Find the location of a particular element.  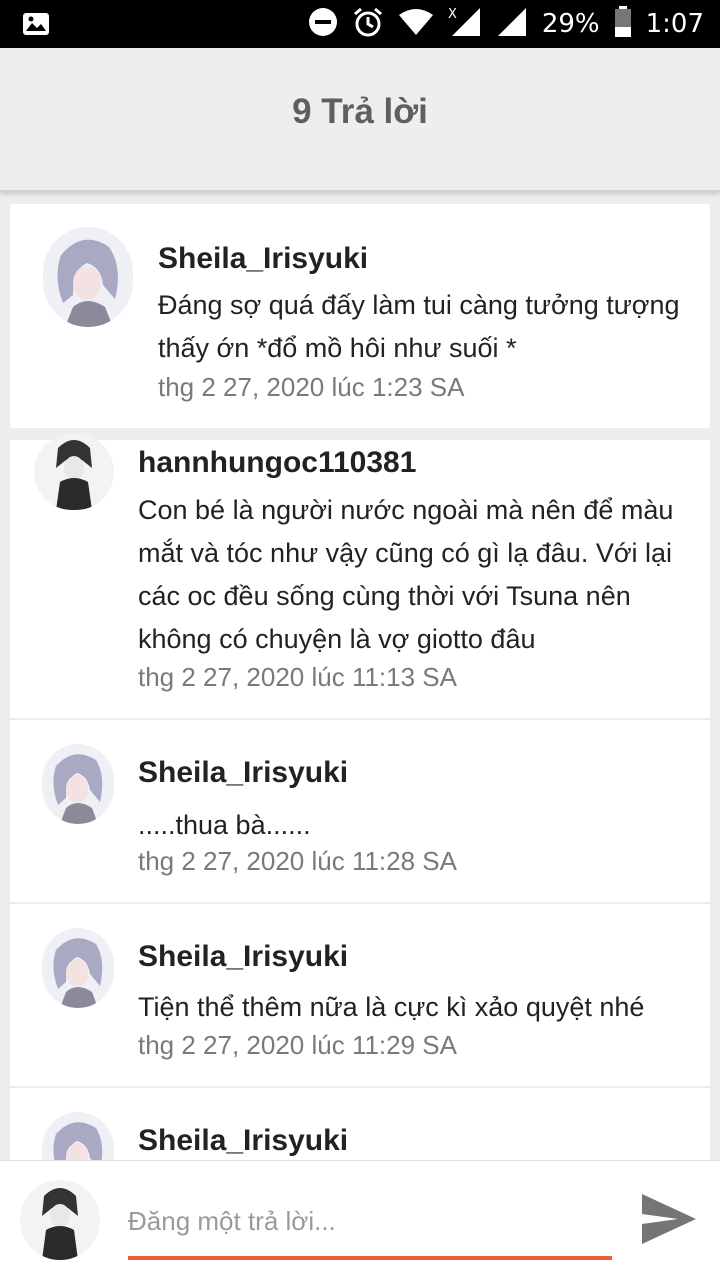

clock: 1:07 is located at coordinates (674, 24).